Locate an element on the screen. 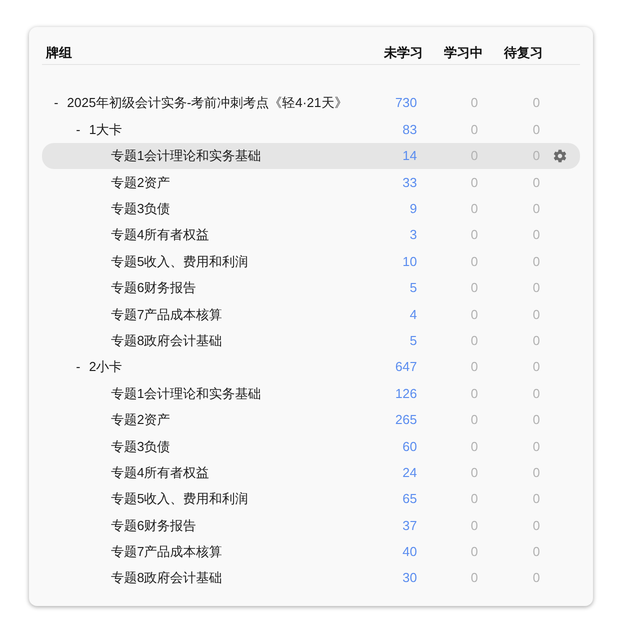 This screenshot has height=634, width=625. new-count: 83 is located at coordinates (409, 129).